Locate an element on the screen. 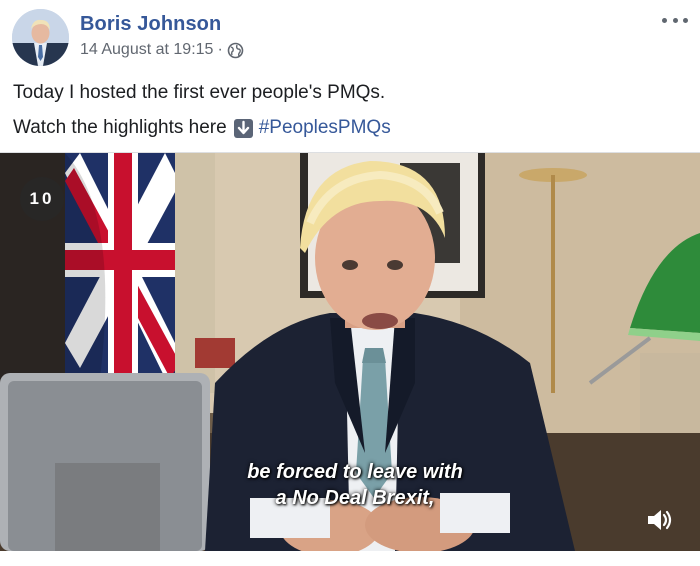  avatar-image is located at coordinates (40, 37).